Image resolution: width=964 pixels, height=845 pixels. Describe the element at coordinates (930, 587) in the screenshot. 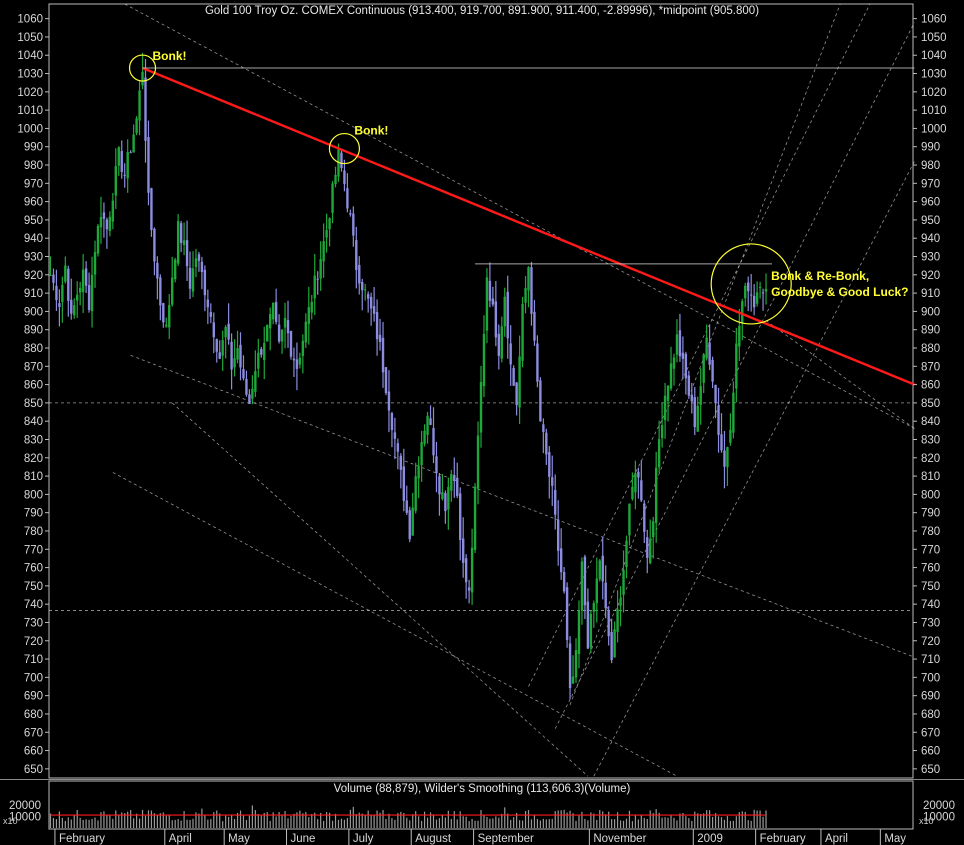

I see `y-tick-label-right: 750` at that location.